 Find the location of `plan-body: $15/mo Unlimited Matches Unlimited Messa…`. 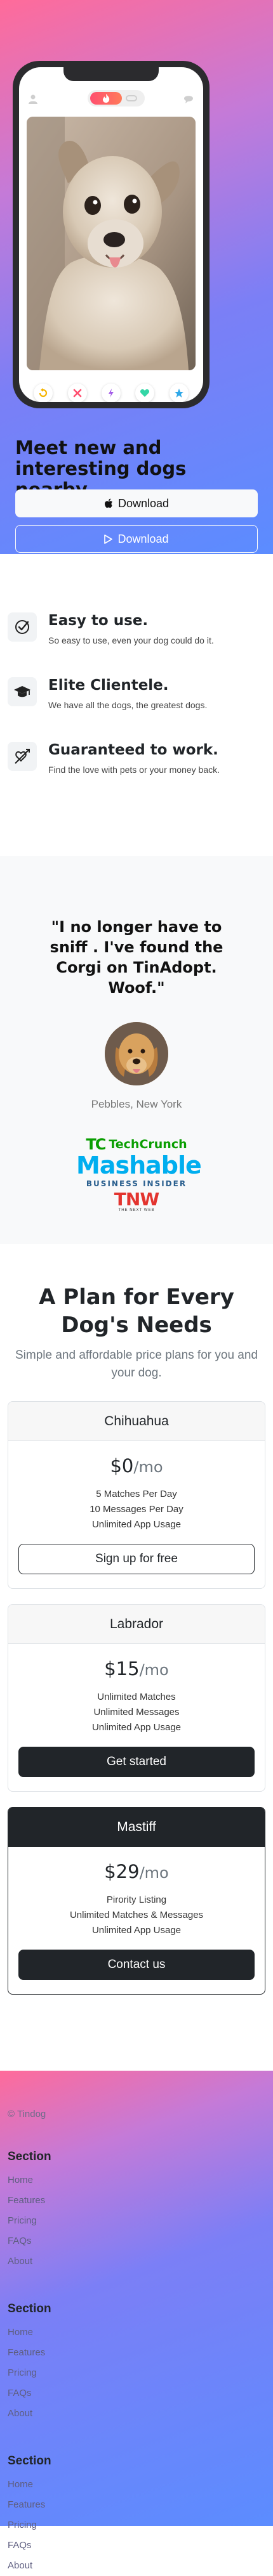

plan-body: $15/mo Unlimited Matches Unlimited Messa… is located at coordinates (136, 1717).